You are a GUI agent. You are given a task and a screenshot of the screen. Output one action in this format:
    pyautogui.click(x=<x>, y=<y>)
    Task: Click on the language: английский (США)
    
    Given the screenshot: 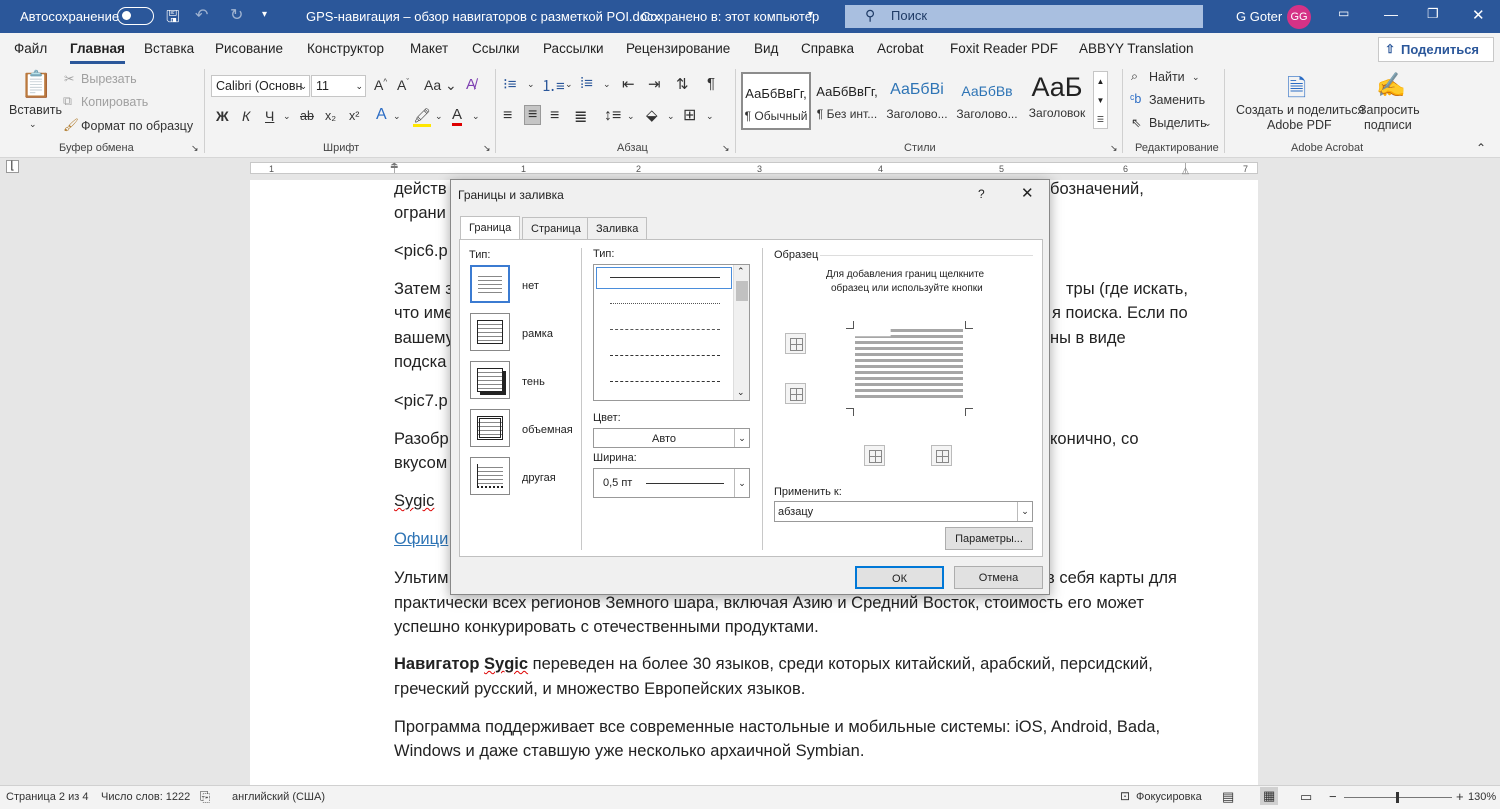 What is the action you would take?
    pyautogui.click(x=278, y=797)
    